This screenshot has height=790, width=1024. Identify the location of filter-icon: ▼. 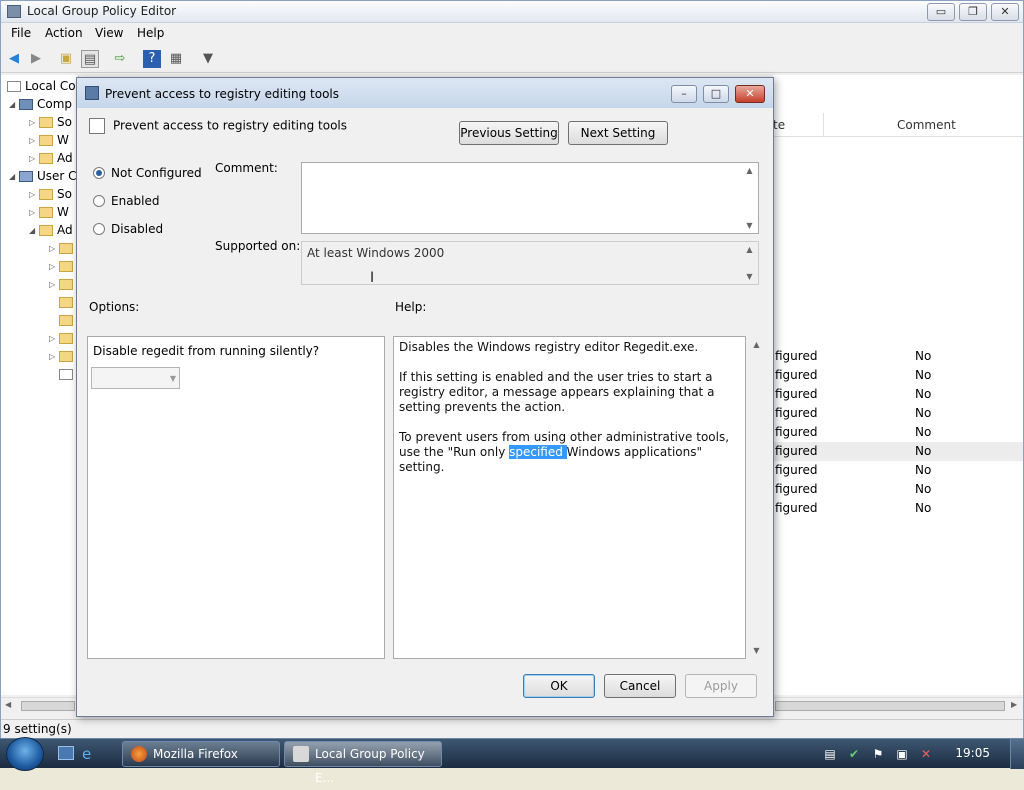
(208, 59).